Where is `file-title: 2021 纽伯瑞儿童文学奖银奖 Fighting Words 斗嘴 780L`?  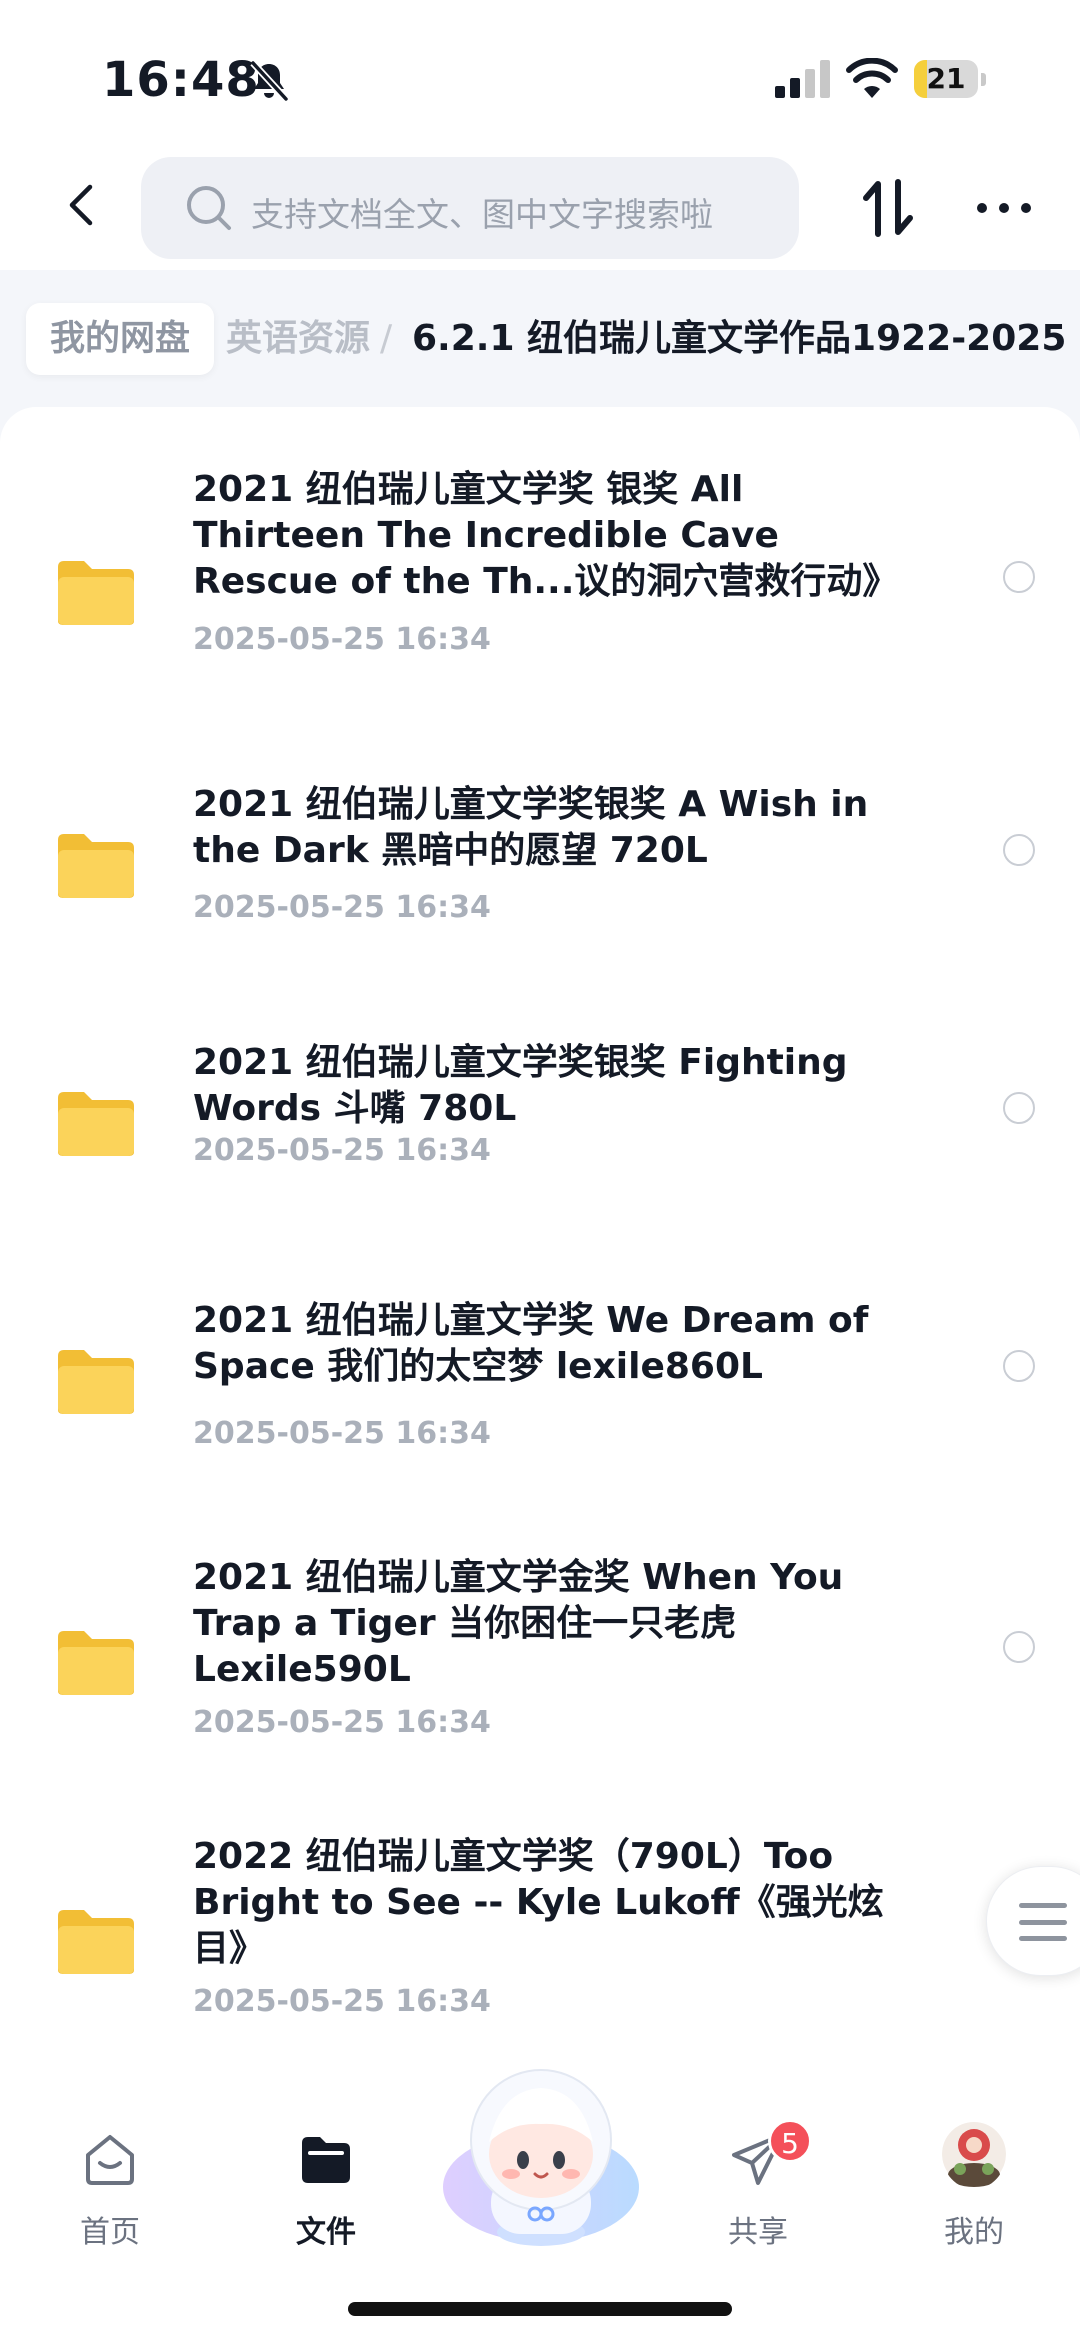 file-title: 2021 纽伯瑞儿童文学奖银奖 Fighting Words 斗嘴 780L is located at coordinates (520, 1085).